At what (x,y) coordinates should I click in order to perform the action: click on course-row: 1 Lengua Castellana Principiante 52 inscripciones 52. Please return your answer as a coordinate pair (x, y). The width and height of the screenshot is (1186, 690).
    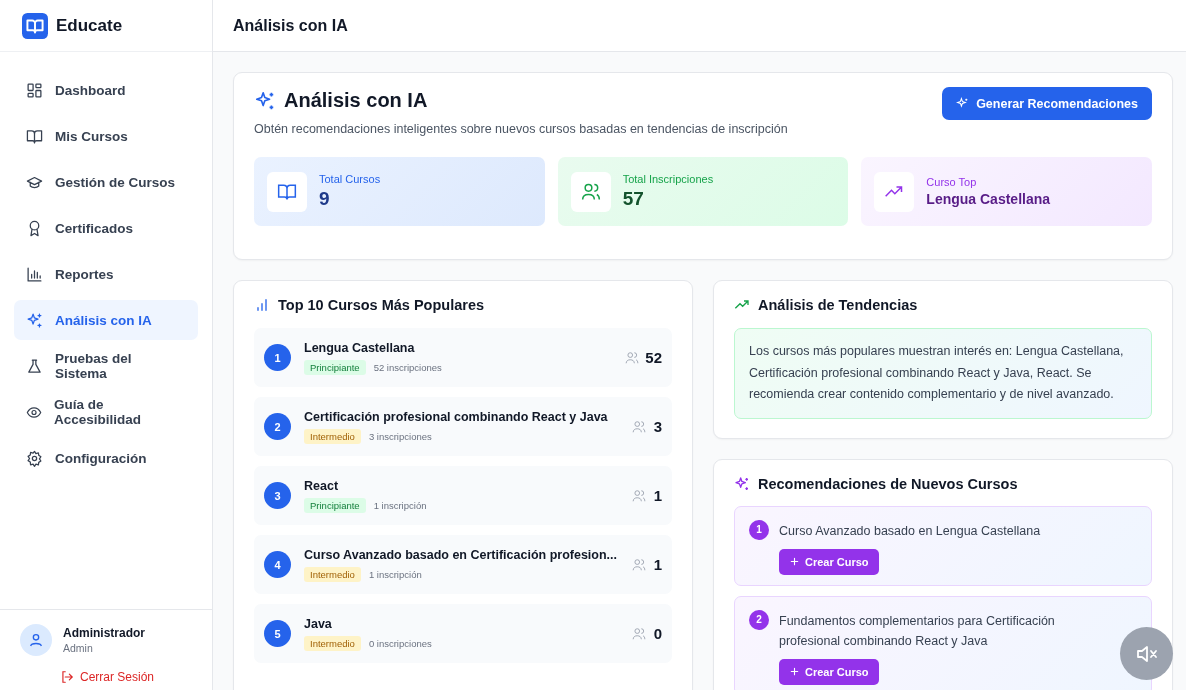
    Looking at the image, I should click on (463, 357).